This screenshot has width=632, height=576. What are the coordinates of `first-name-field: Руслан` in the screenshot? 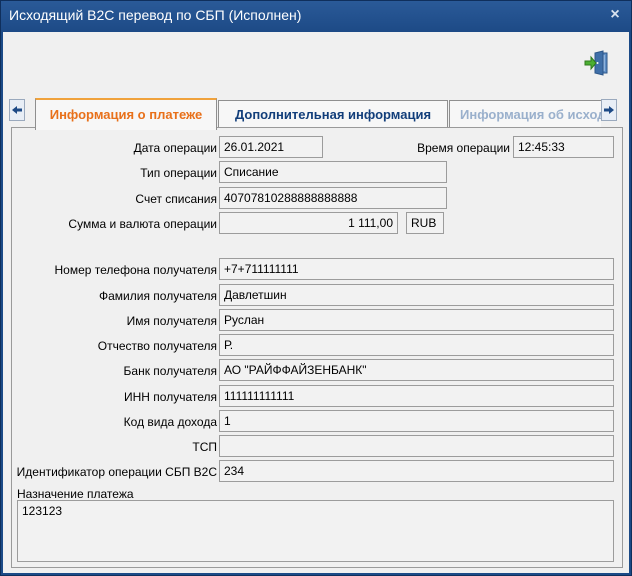 It's located at (416, 320).